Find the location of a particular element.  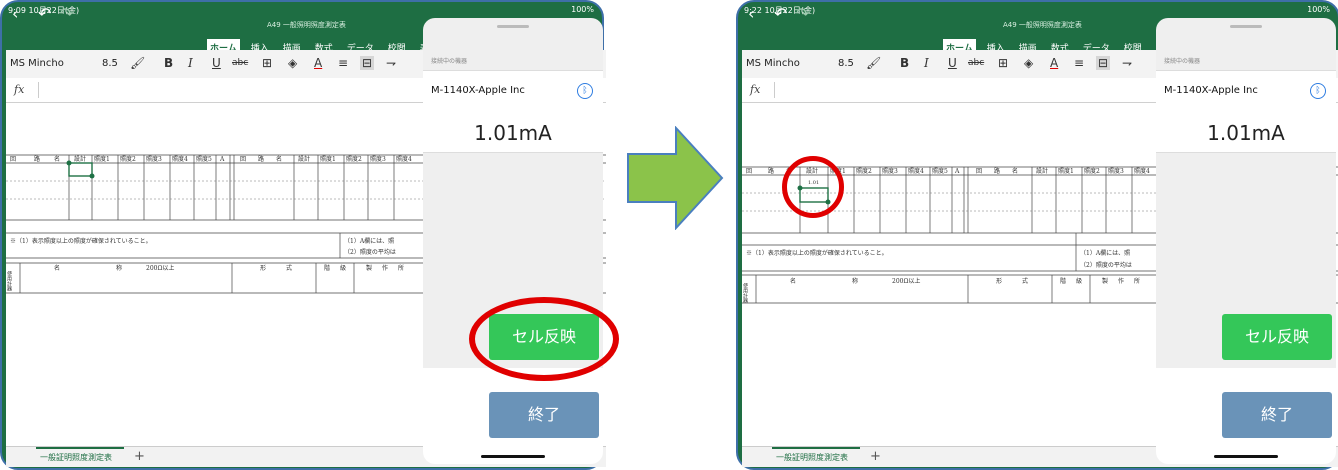

svg-text: 級 is located at coordinates (1079, 281).